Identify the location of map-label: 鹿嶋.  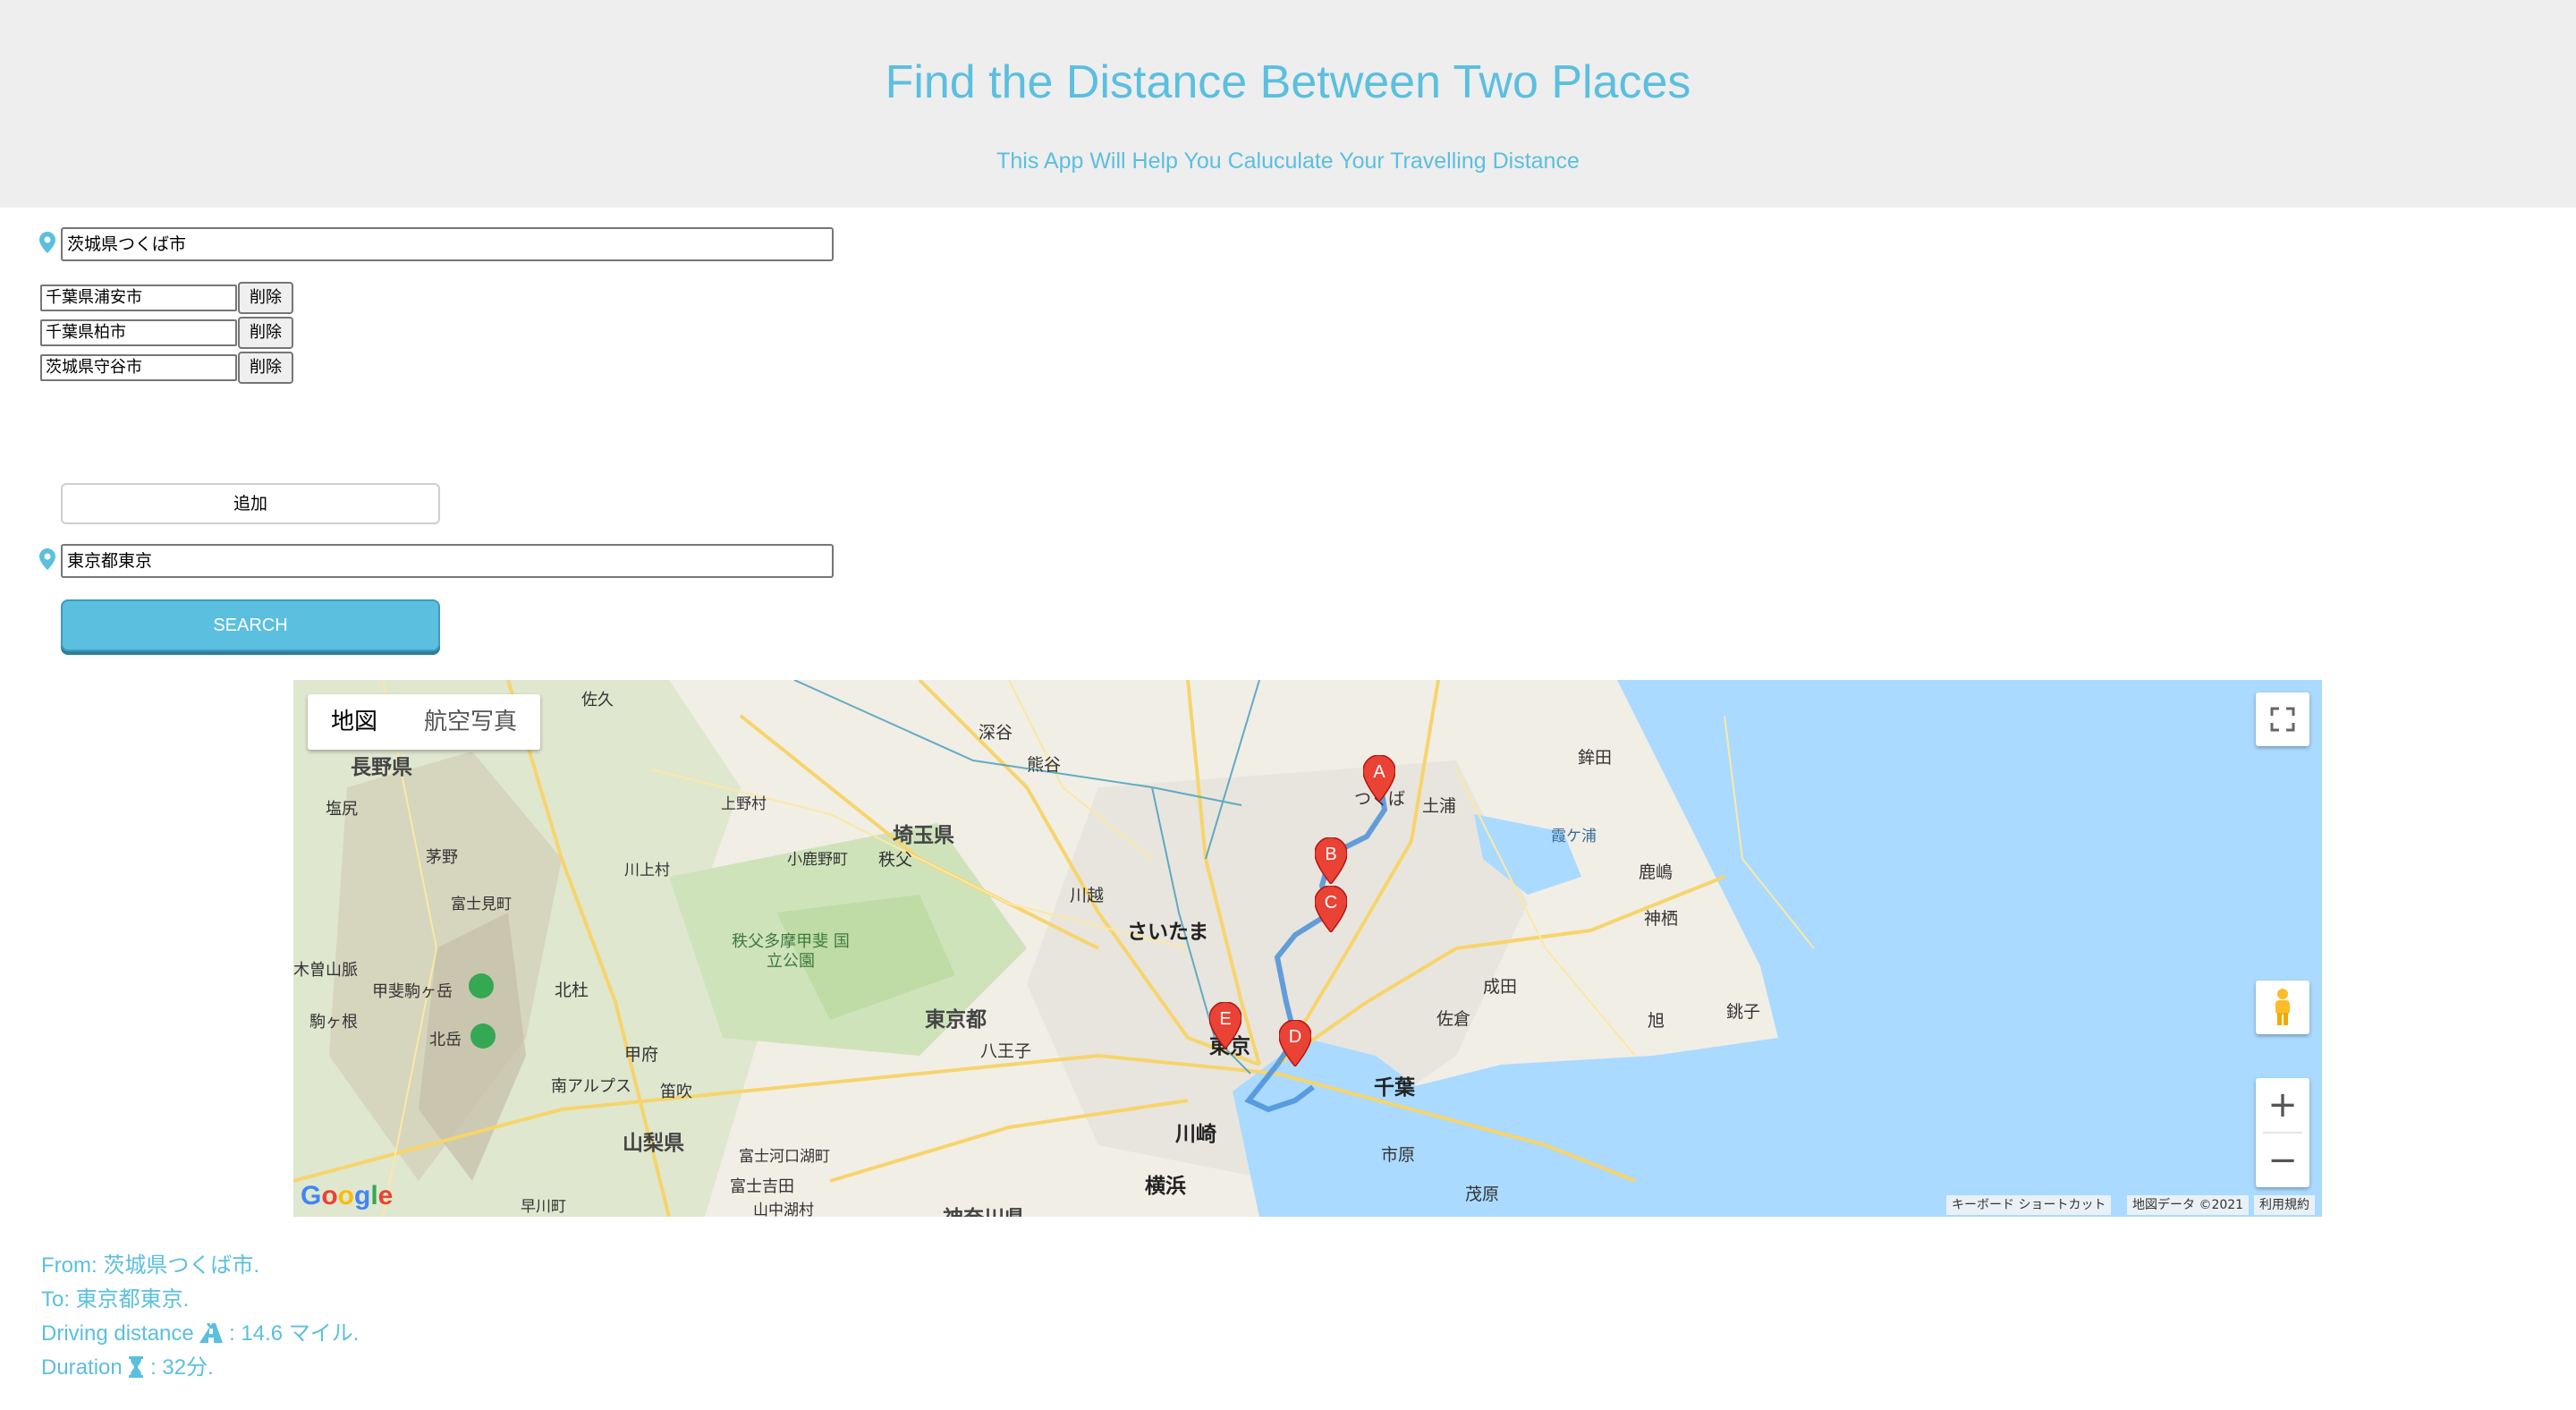
(1656, 872).